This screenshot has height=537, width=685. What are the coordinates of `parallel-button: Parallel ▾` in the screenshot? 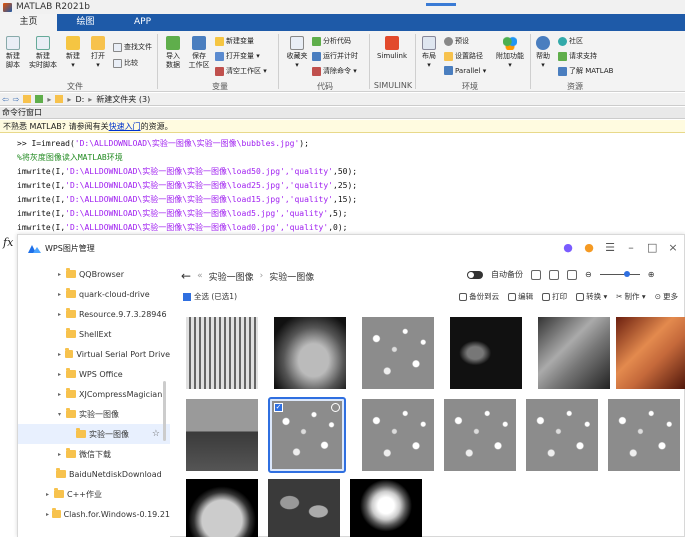 It's located at (465, 70).